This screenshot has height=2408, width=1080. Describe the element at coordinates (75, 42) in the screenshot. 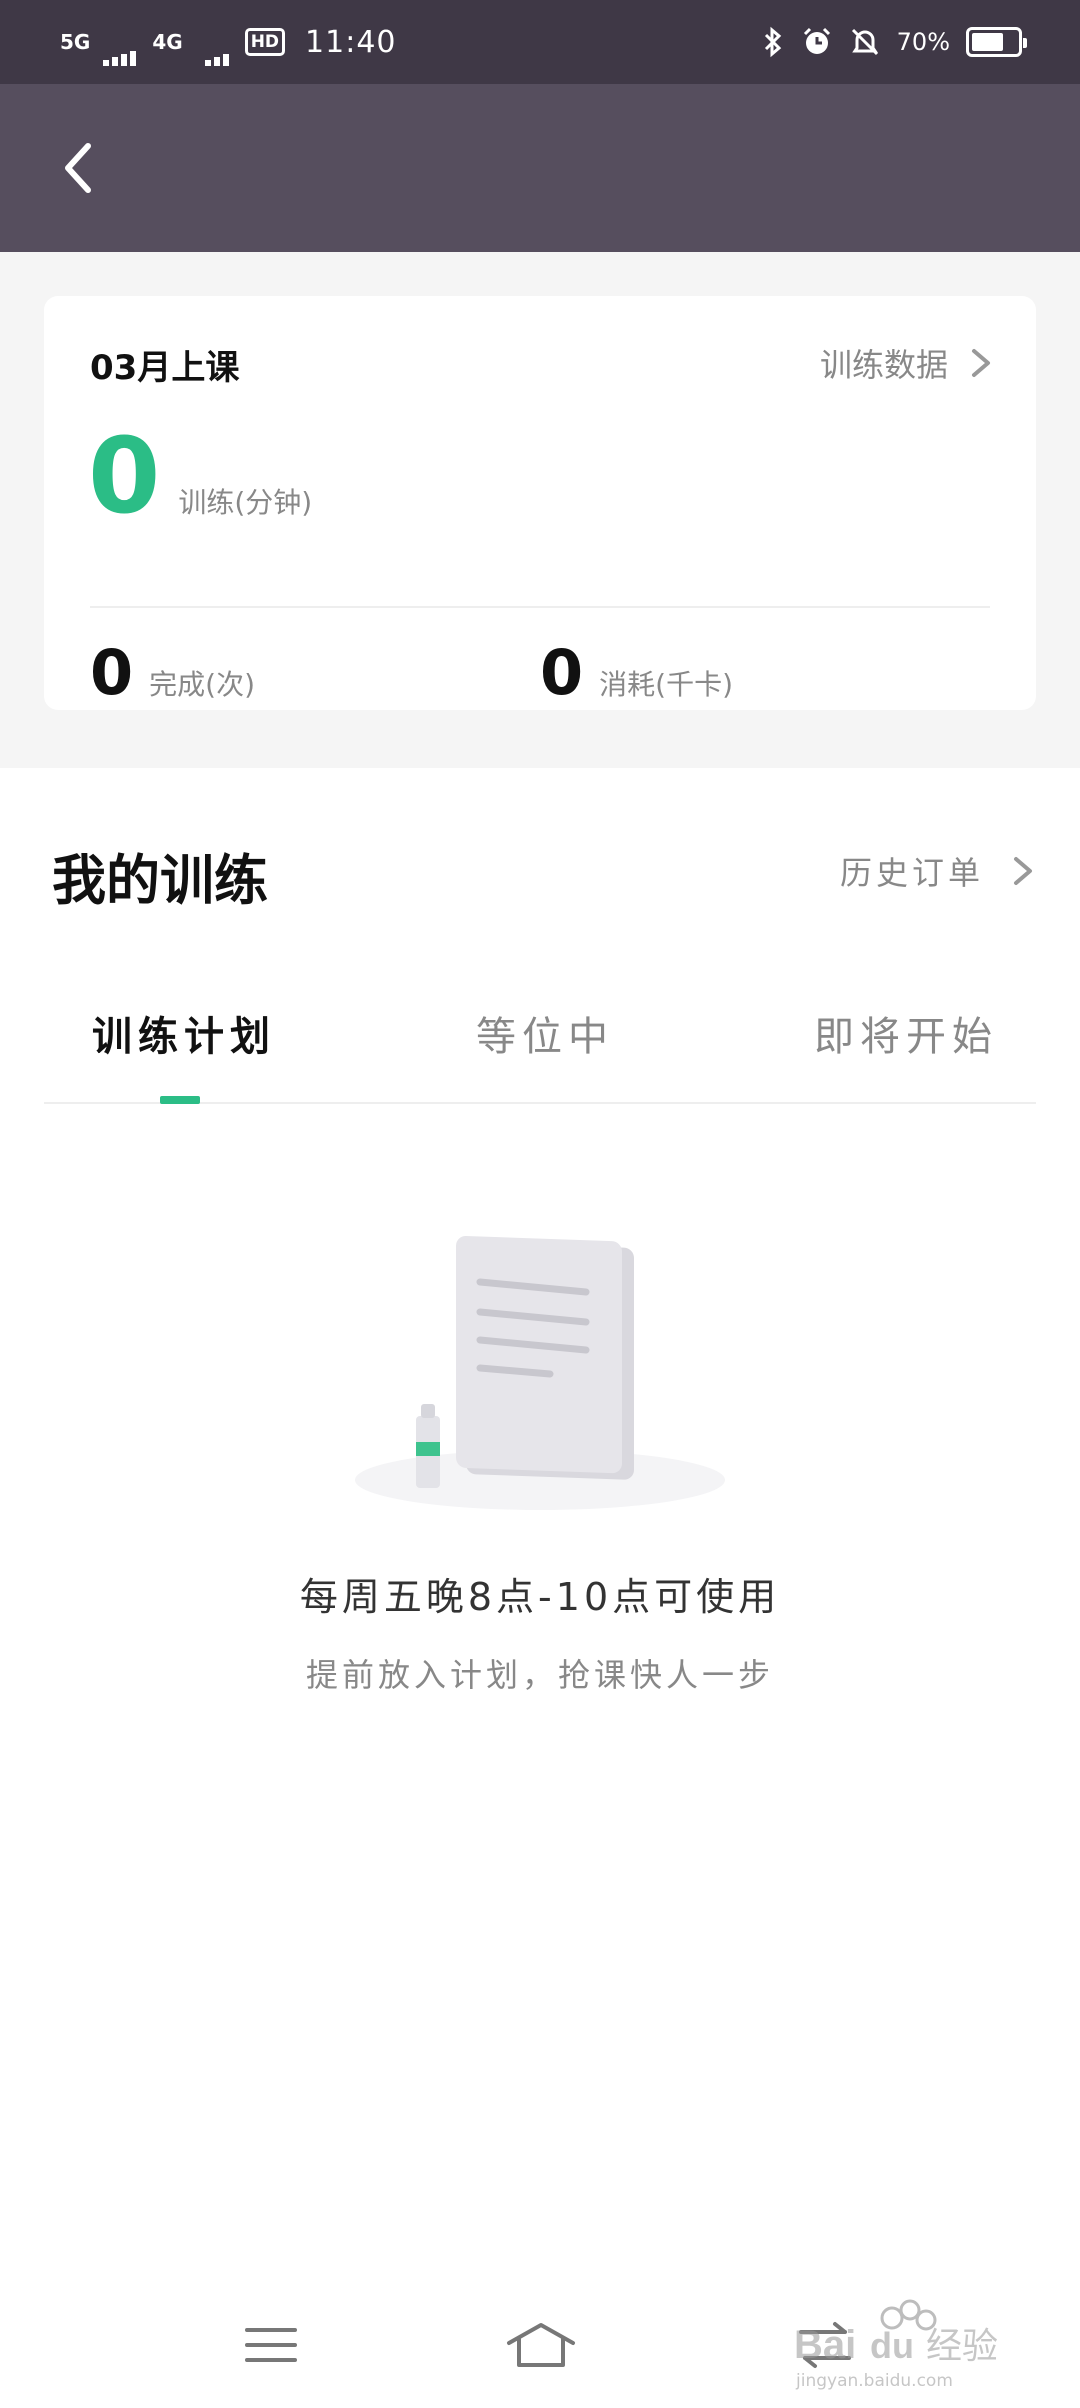

I see `network-5g-label: 5G` at that location.